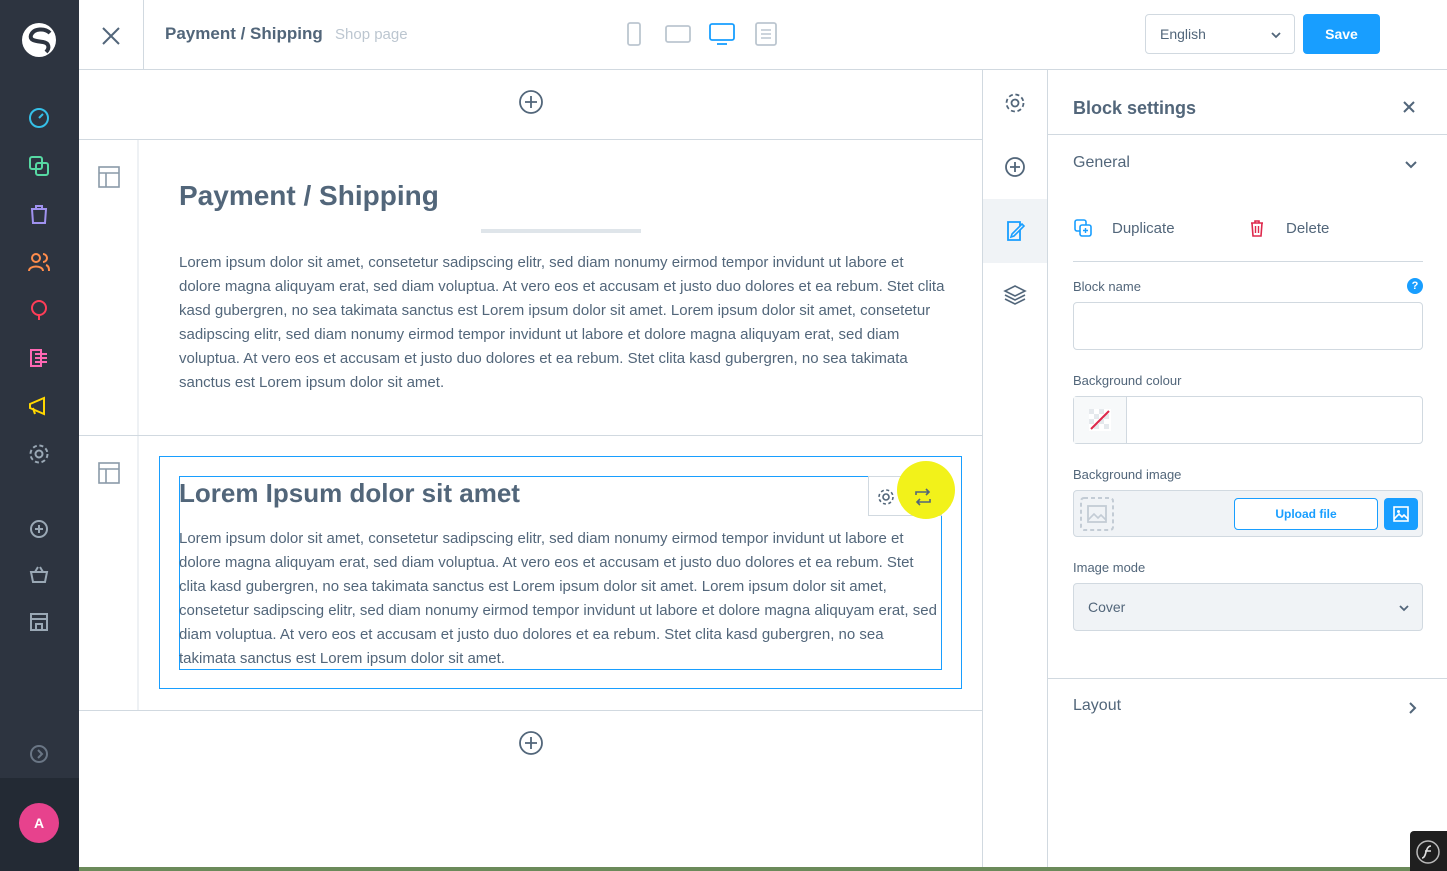 Image resolution: width=1447 pixels, height=871 pixels. Describe the element at coordinates (1127, 380) in the screenshot. I see `bg-colour-label: Background colour` at that location.